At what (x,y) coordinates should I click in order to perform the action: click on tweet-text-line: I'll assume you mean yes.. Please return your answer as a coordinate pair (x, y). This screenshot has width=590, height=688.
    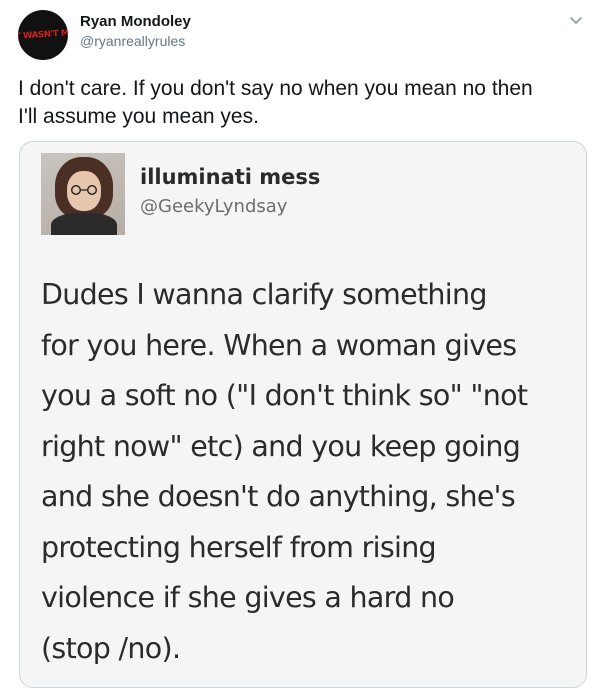
    Looking at the image, I should click on (138, 116).